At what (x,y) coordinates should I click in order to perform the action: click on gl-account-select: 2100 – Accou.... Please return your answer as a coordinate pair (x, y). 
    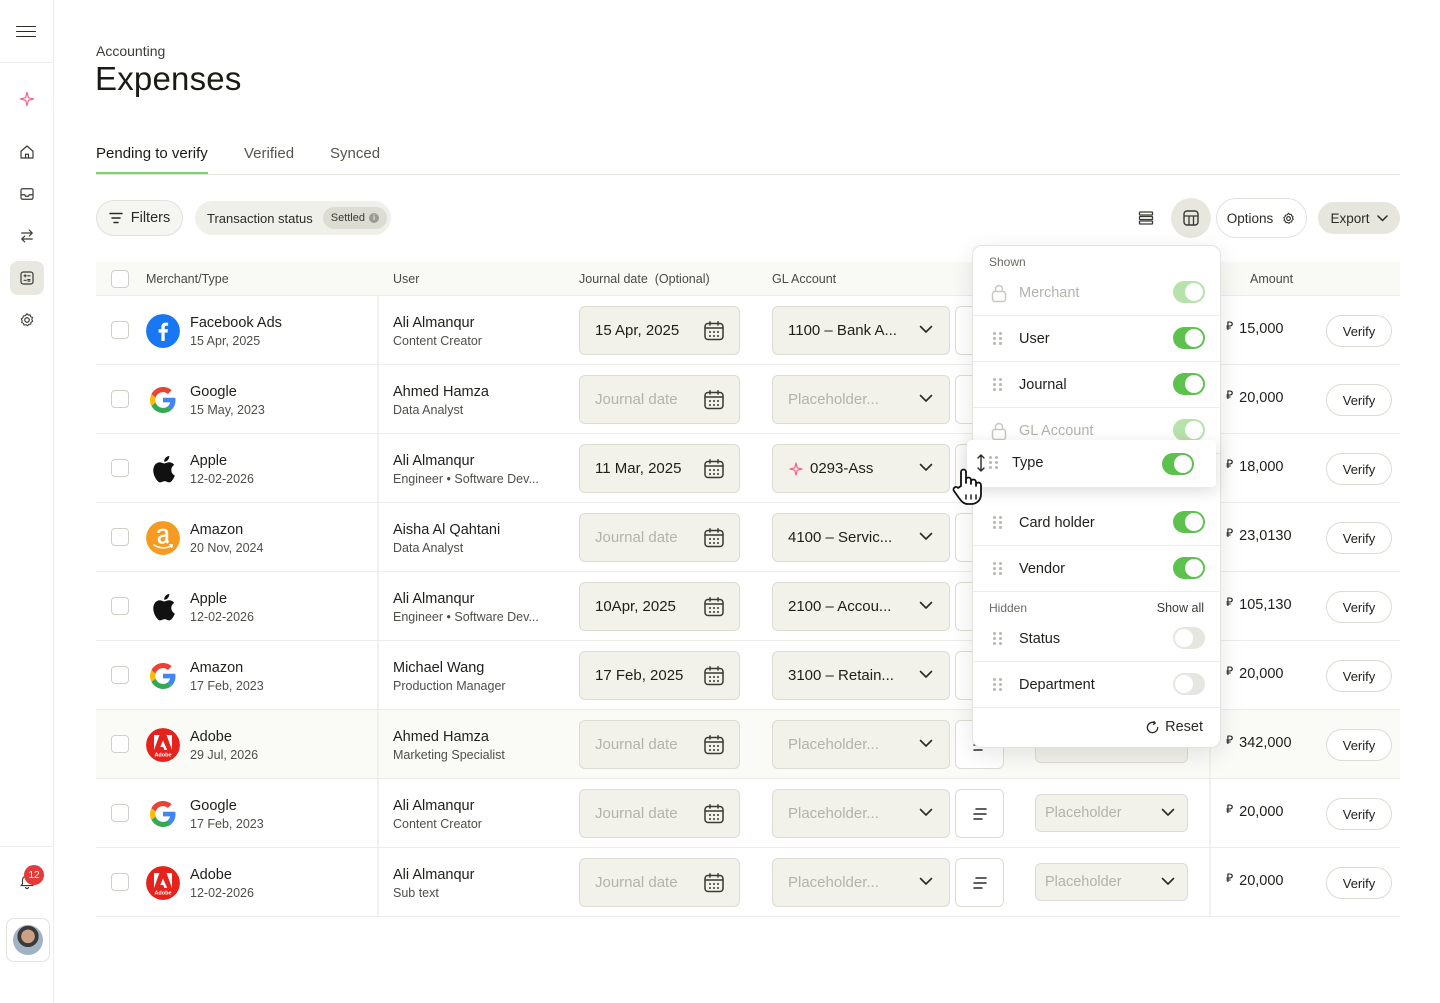
    Looking at the image, I should click on (861, 606).